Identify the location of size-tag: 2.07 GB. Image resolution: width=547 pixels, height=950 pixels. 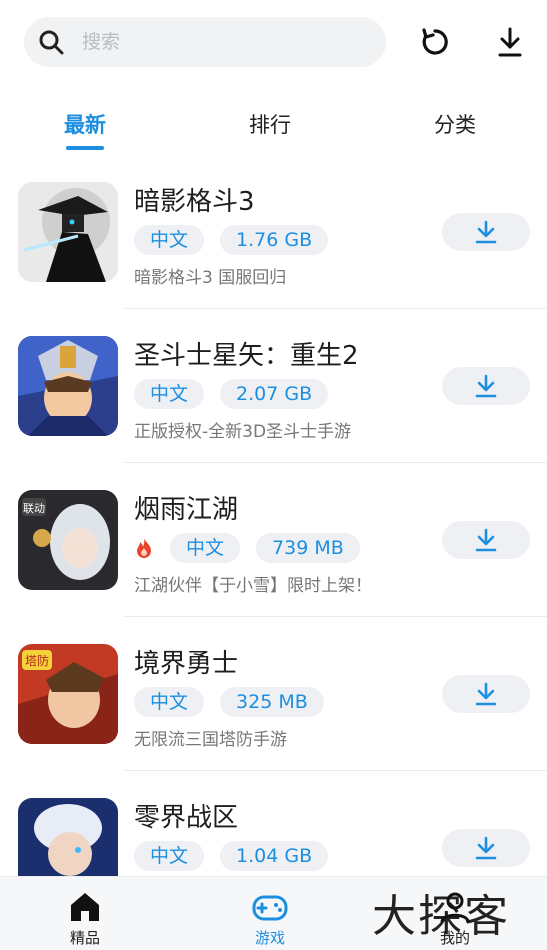
(274, 394).